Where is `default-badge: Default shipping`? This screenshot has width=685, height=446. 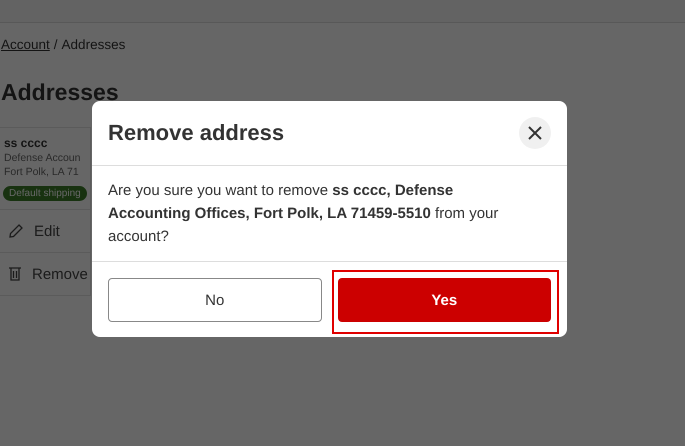 default-badge: Default shipping is located at coordinates (45, 194).